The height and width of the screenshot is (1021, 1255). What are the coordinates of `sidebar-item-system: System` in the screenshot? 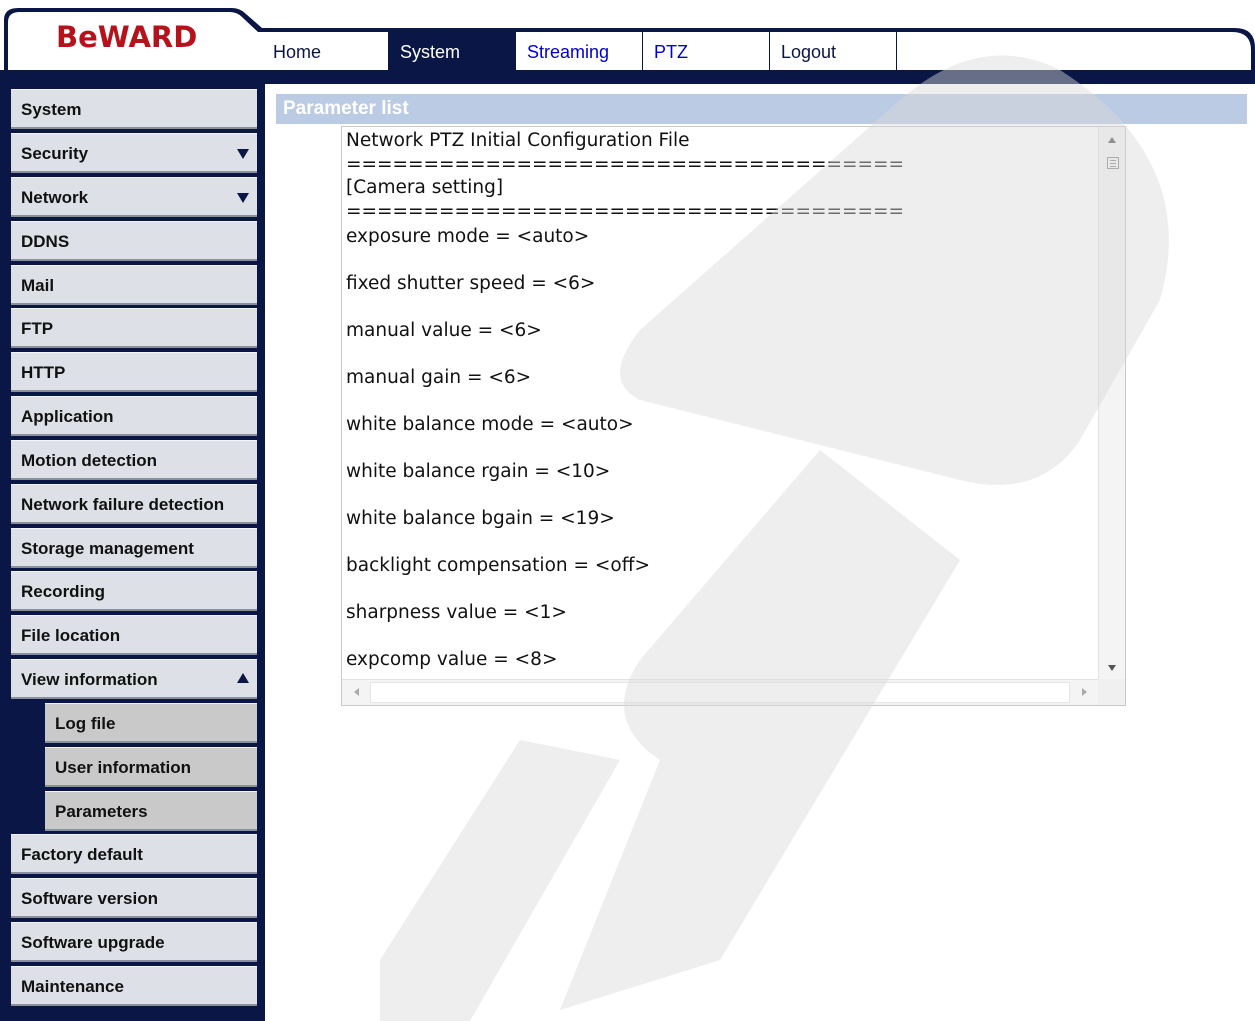 It's located at (134, 109).